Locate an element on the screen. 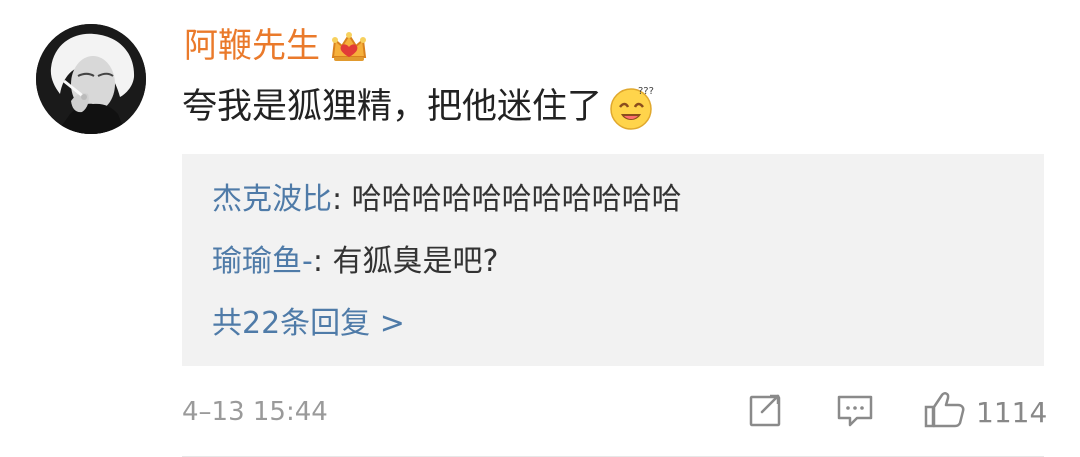  share-button is located at coordinates (766, 412).